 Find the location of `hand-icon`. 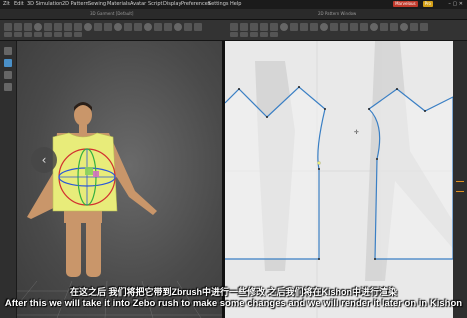

hand-icon is located at coordinates (8, 75).